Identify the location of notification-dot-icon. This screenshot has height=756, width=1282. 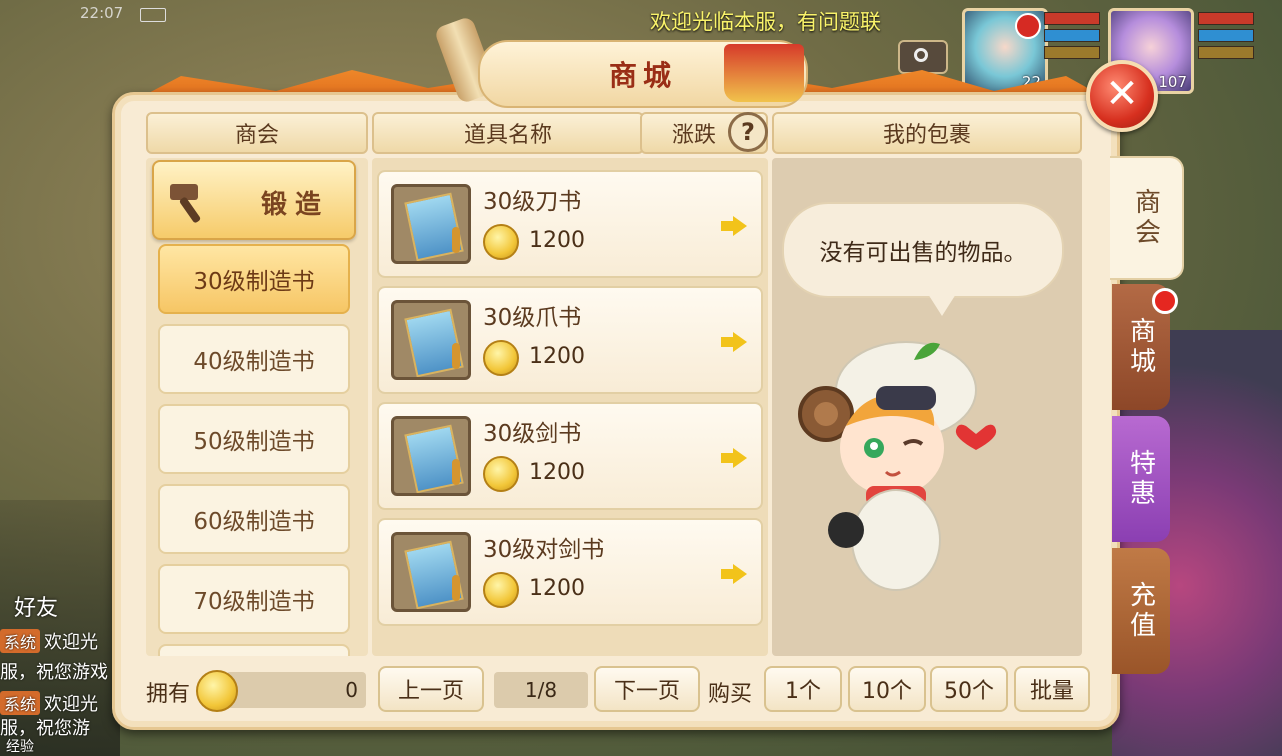
(1165, 301).